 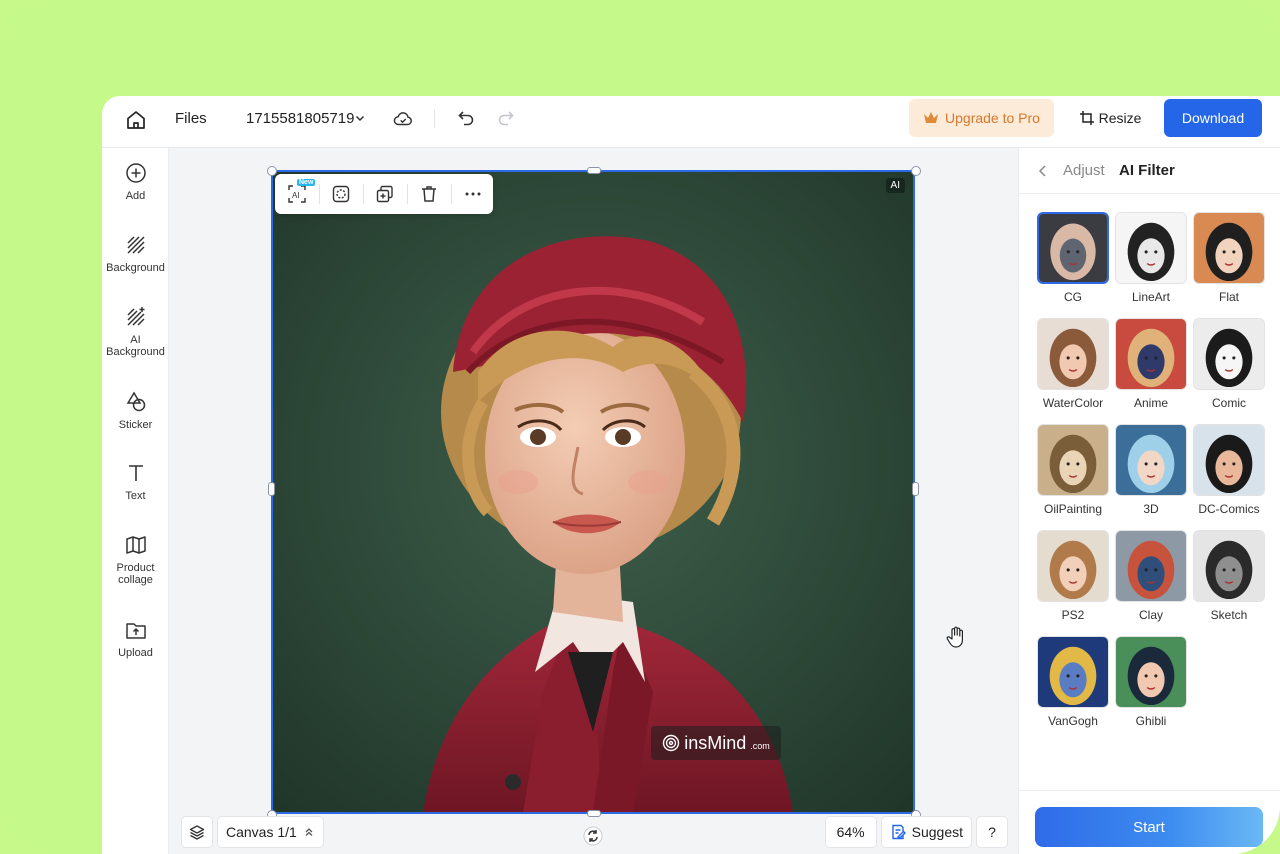 What do you see at coordinates (1073, 682) in the screenshot?
I see `filter-option-vangogh: VanGogh` at bounding box center [1073, 682].